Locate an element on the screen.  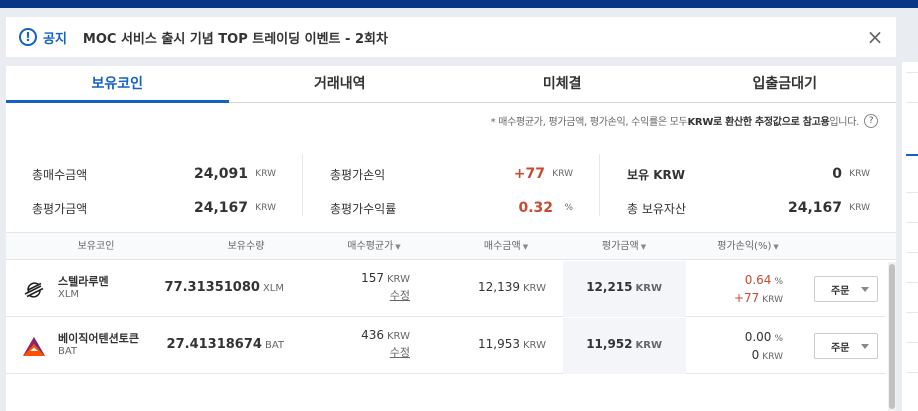
notice-banner: ! 공지 MOC 서비스 출시 기념 TOP 트레이딩 이벤트 - 2회차 × is located at coordinates (451, 37).